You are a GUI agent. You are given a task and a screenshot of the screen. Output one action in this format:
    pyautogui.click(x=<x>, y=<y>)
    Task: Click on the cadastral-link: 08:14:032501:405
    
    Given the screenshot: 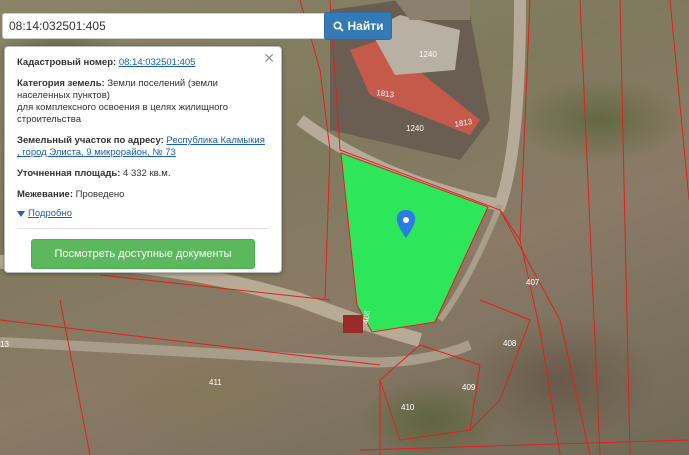 What is the action you would take?
    pyautogui.click(x=157, y=62)
    